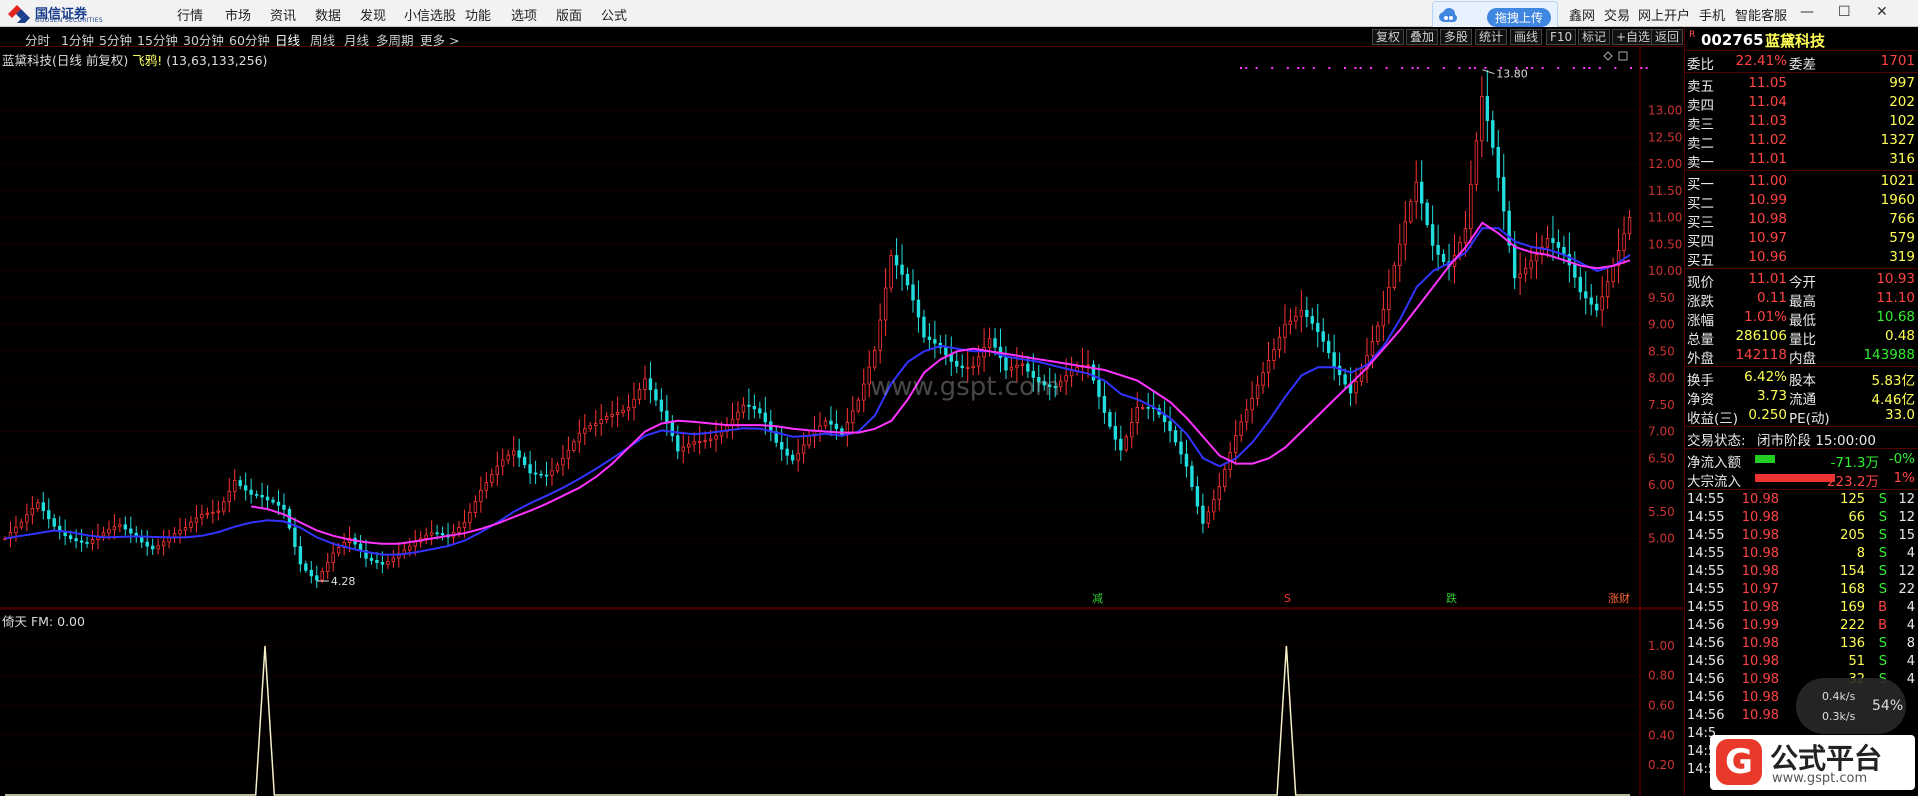 The image size is (1918, 796). I want to click on guosen-logo-icon, so click(19, 14).